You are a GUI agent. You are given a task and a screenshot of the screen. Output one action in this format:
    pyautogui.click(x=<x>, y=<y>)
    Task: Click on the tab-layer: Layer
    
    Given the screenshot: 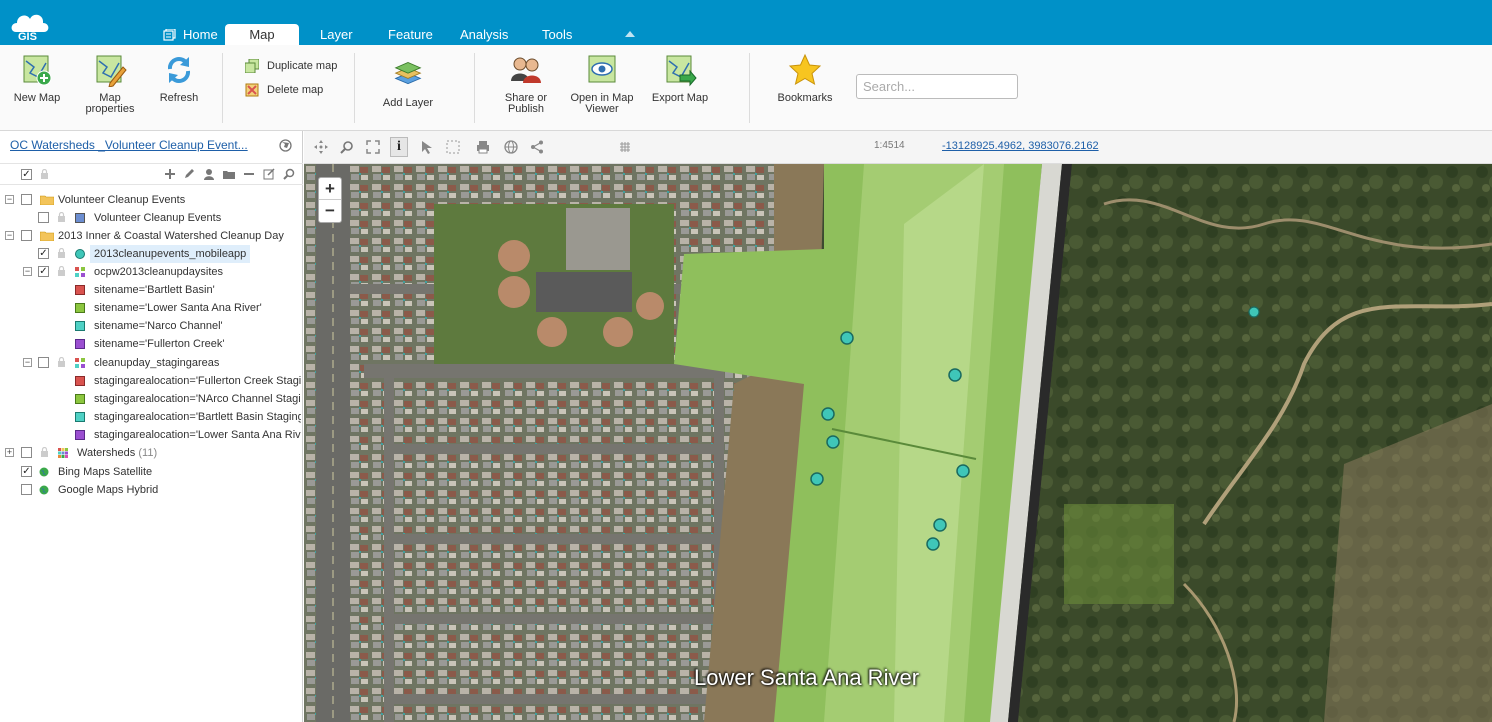 What is the action you would take?
    pyautogui.click(x=336, y=34)
    